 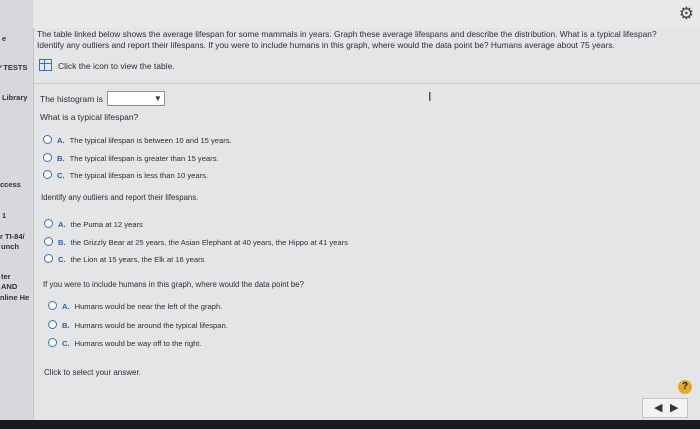 I want to click on next-question-icon: ▶, so click(x=674, y=407).